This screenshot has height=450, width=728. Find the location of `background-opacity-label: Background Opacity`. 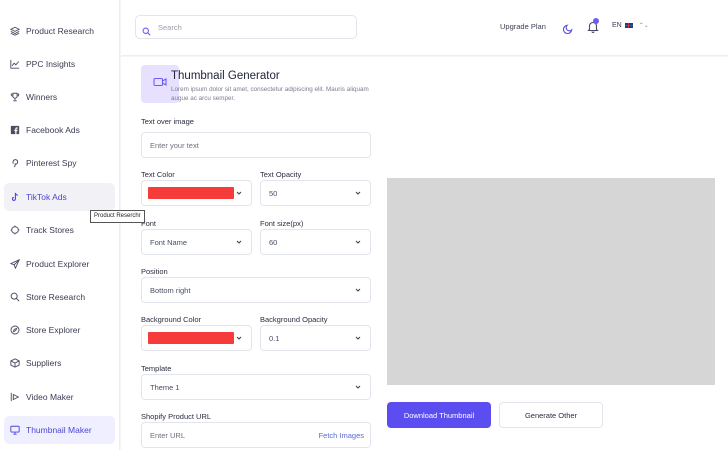

background-opacity-label: Background Opacity is located at coordinates (294, 319).